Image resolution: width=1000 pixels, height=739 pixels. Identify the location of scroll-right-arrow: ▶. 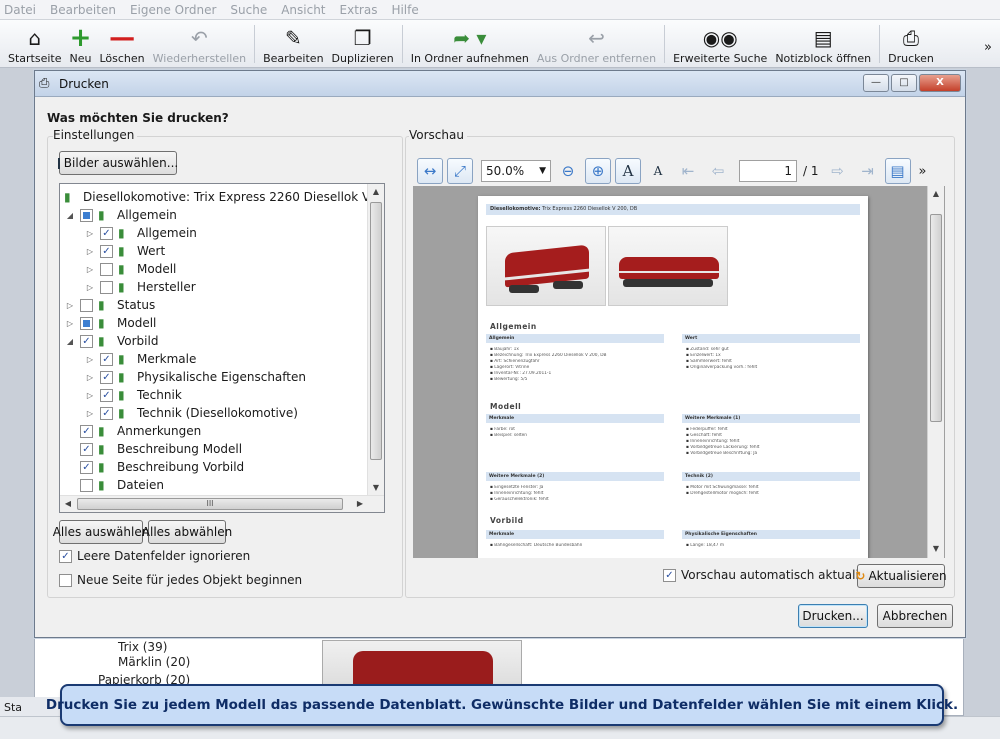
(360, 504).